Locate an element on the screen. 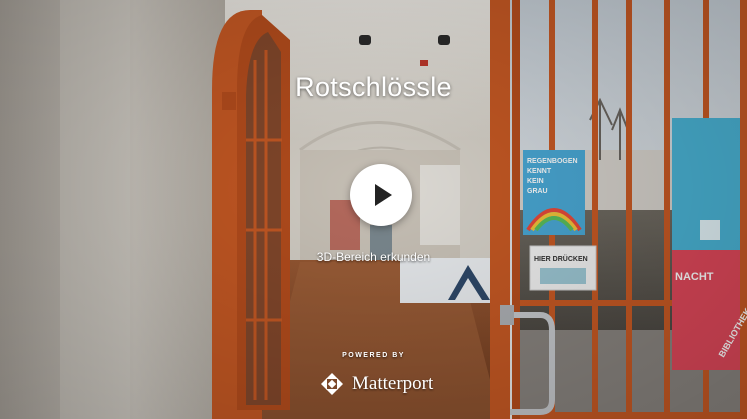 The image size is (747, 419). tour-title: Rotschlössle is located at coordinates (373, 87).